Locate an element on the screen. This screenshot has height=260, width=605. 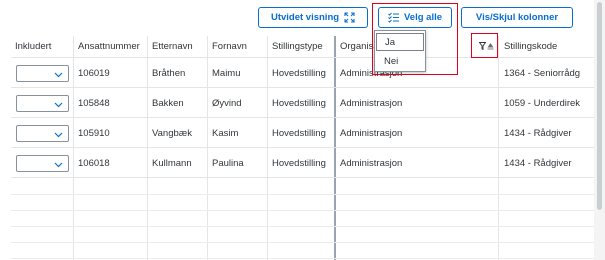
cell-ansattnummer: 106019 is located at coordinates (94, 73).